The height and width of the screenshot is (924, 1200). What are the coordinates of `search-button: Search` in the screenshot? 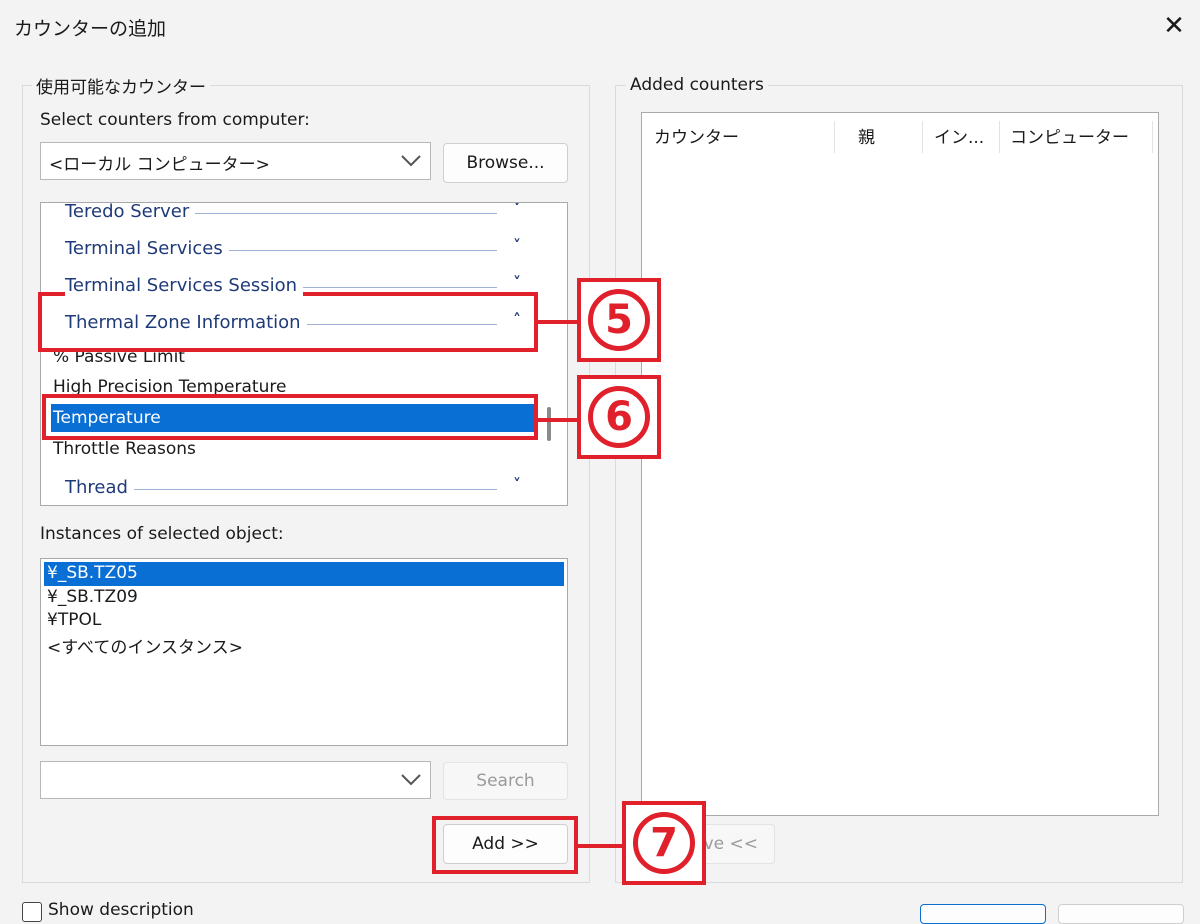 It's located at (505, 781).